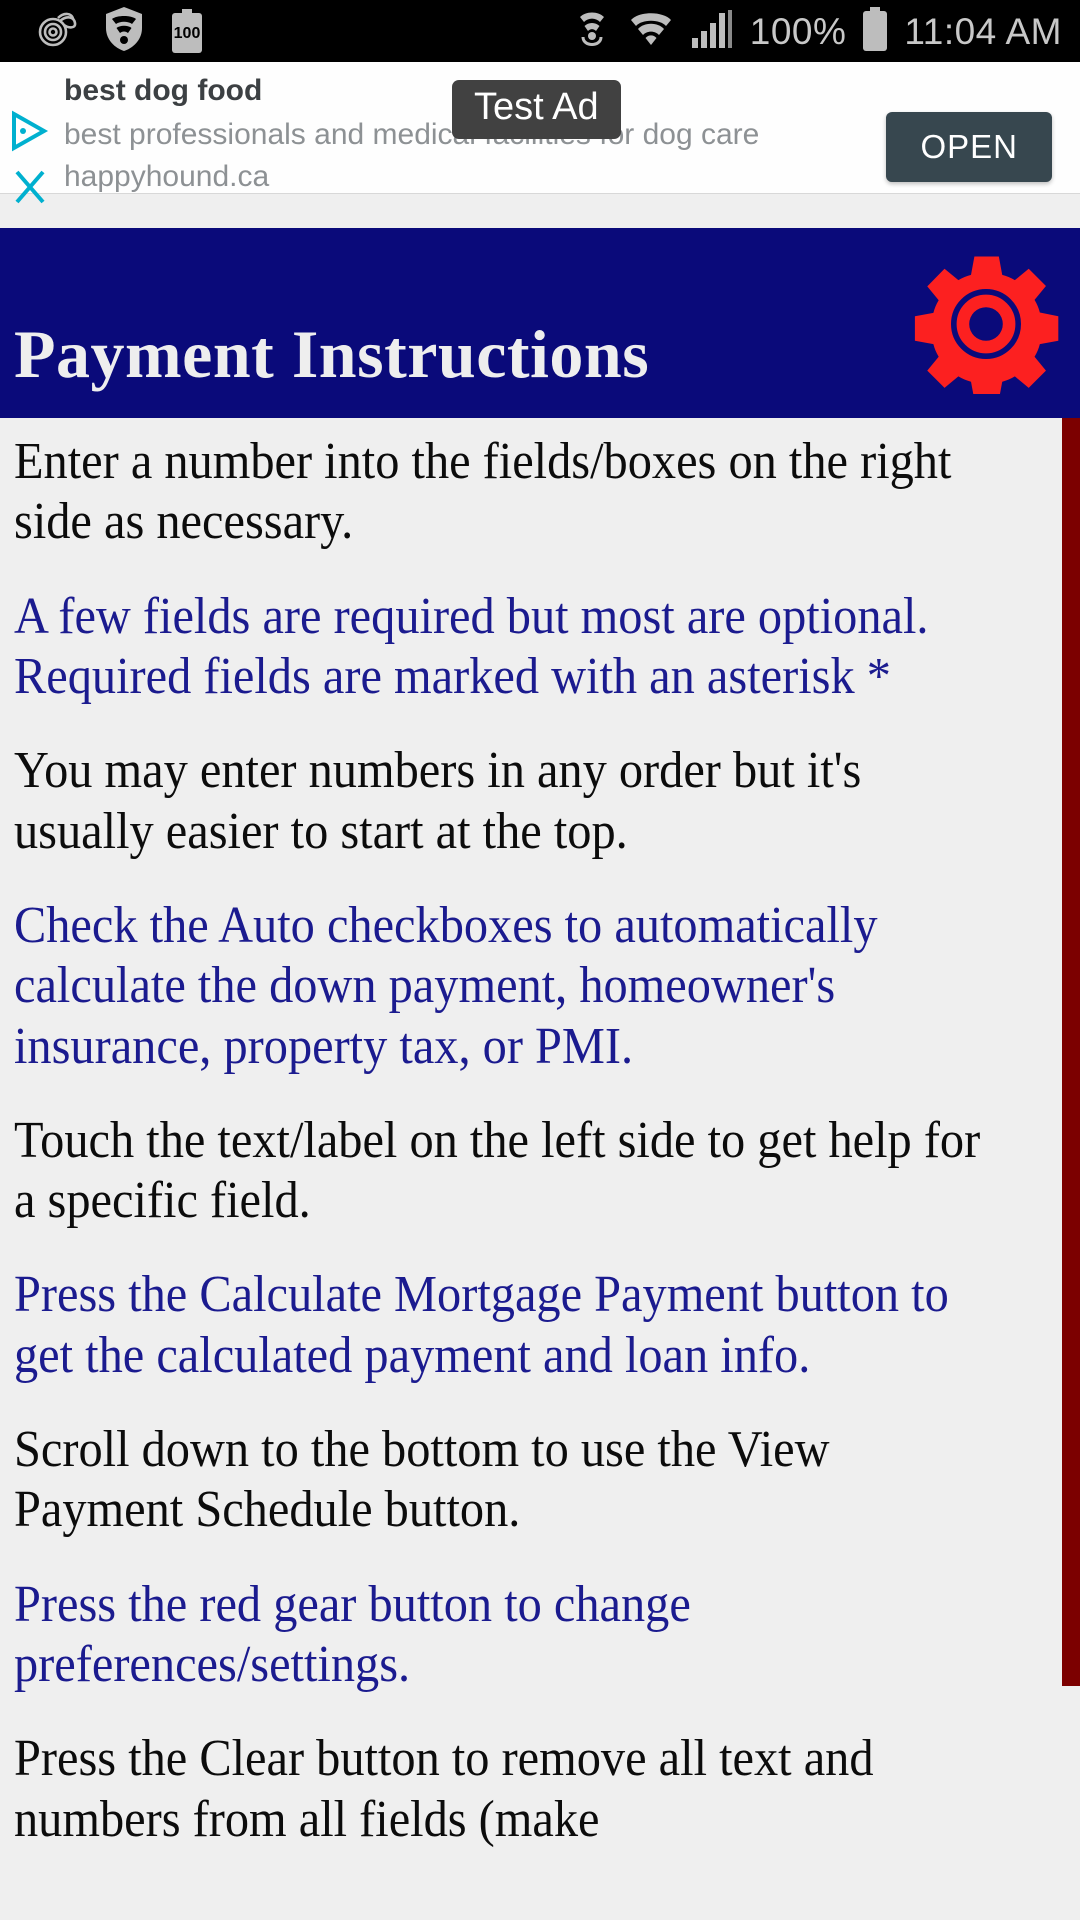 This screenshot has width=1080, height=1920. I want to click on battery-percent-label: 100%, so click(798, 31).